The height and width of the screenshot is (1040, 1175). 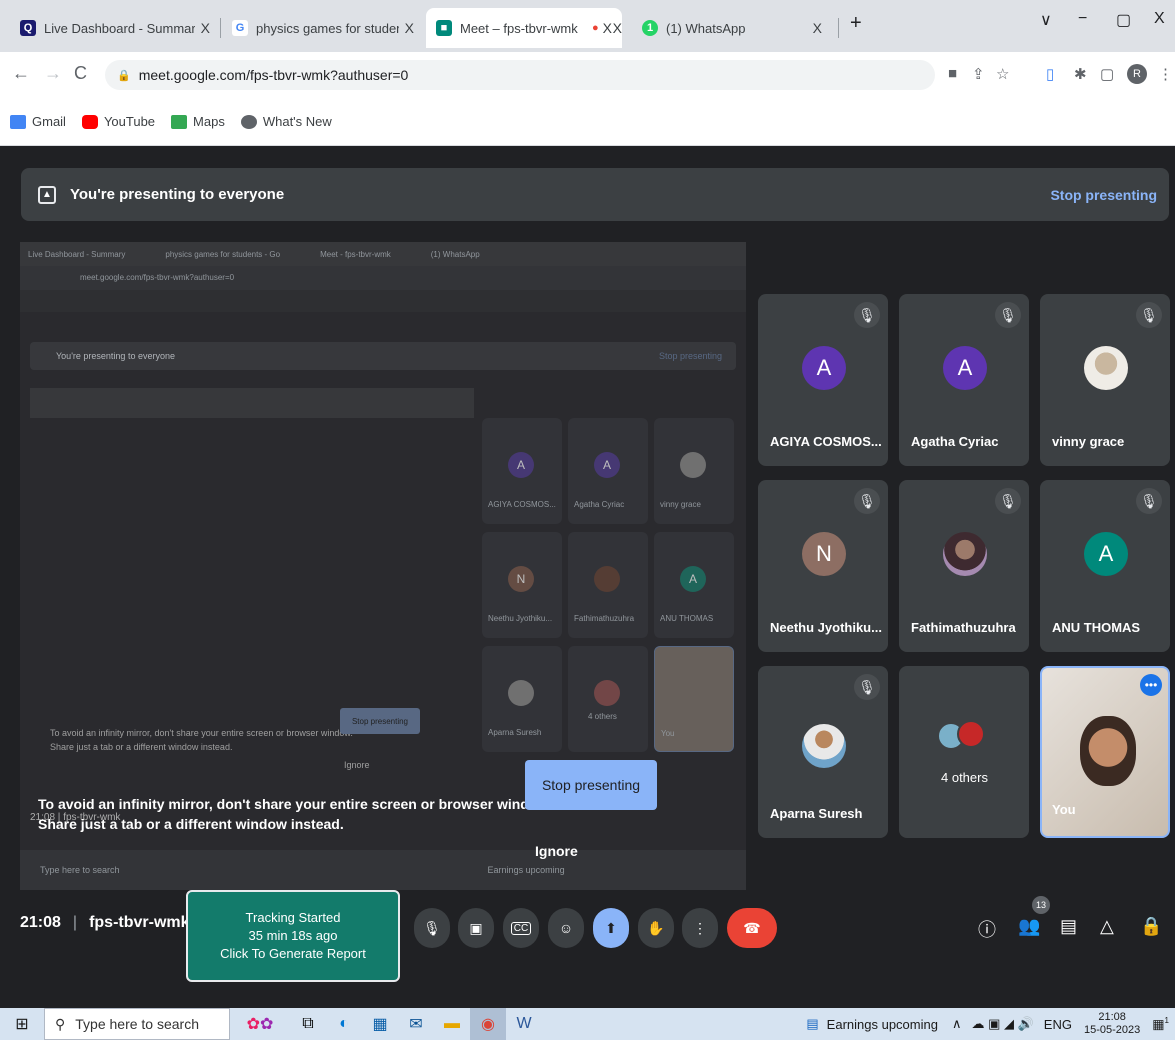 I want to click on profile-avatar: R, so click(x=1137, y=74).